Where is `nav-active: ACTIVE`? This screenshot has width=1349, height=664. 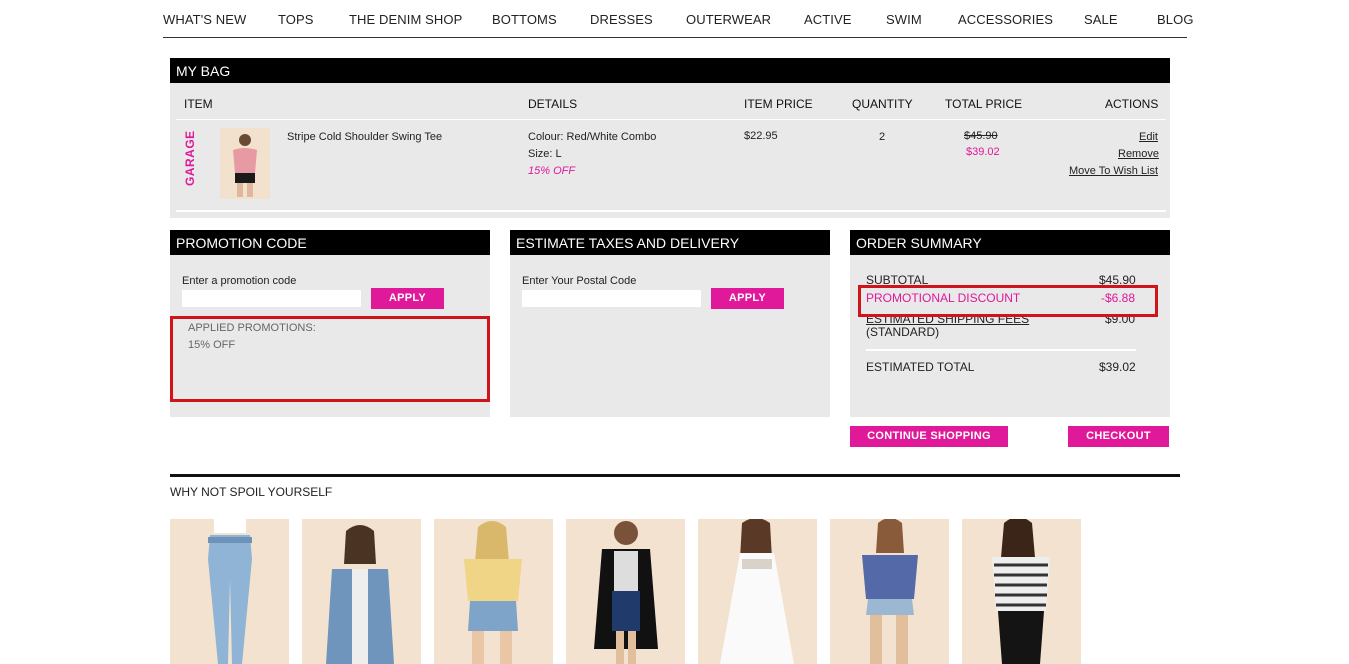
nav-active: ACTIVE is located at coordinates (828, 19).